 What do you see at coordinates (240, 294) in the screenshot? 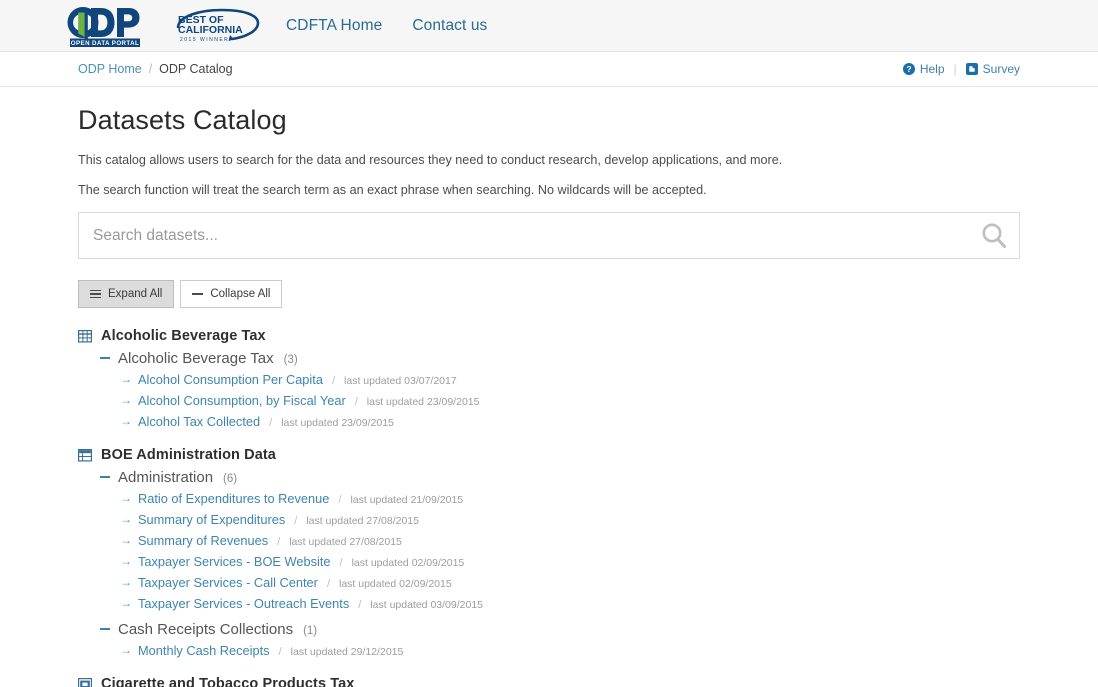
I see `collapse-all-label: Collapse All` at bounding box center [240, 294].